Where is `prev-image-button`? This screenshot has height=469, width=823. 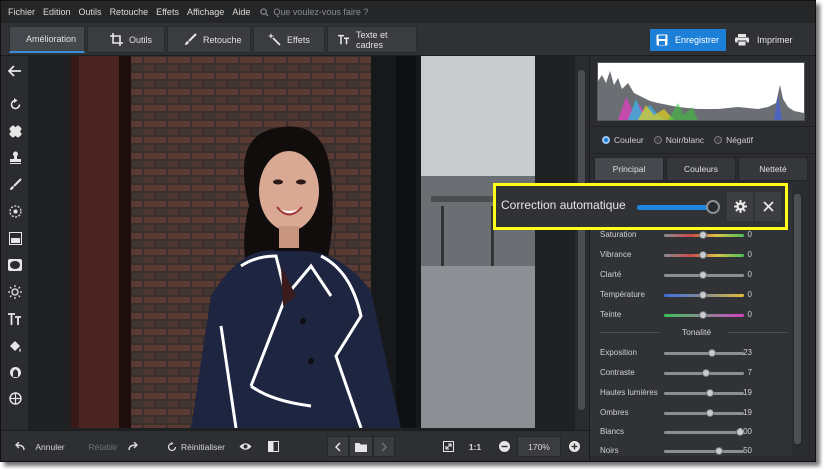
prev-image-button is located at coordinates (338, 446).